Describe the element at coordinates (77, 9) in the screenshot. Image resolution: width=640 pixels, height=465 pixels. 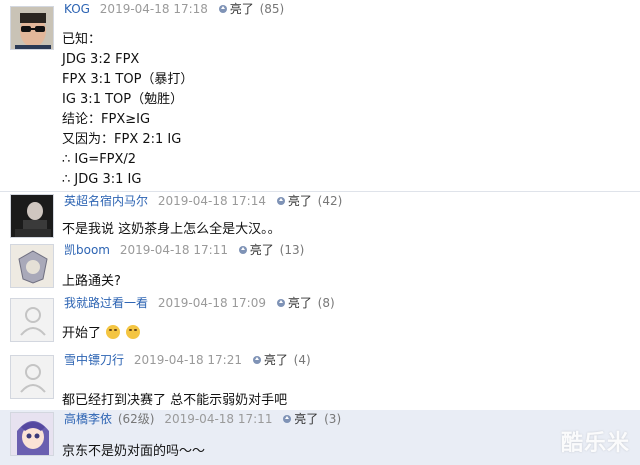
I see `username: KOG` at that location.